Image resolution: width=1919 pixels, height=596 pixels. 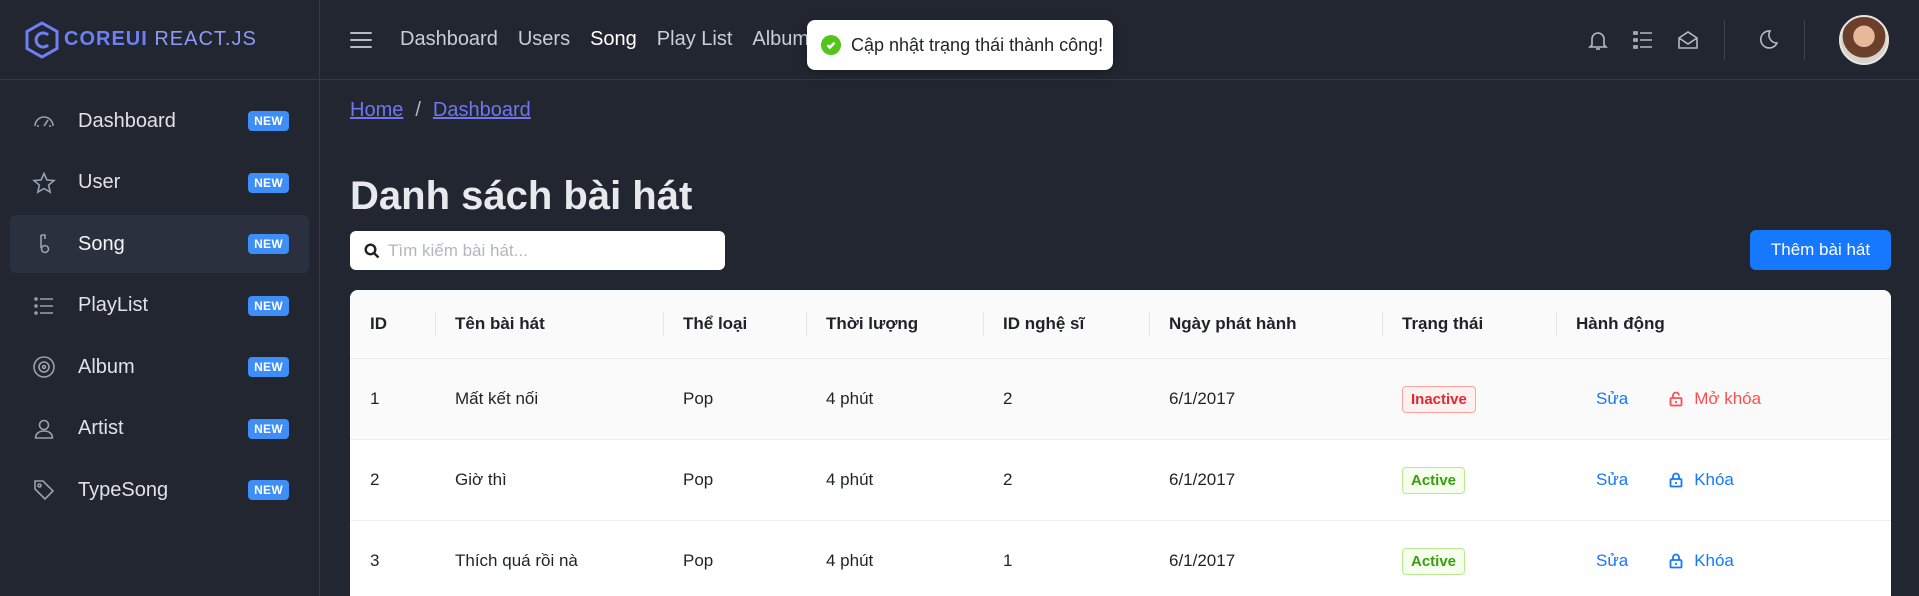 I want to click on column-header-id: ID, so click(x=392, y=324).